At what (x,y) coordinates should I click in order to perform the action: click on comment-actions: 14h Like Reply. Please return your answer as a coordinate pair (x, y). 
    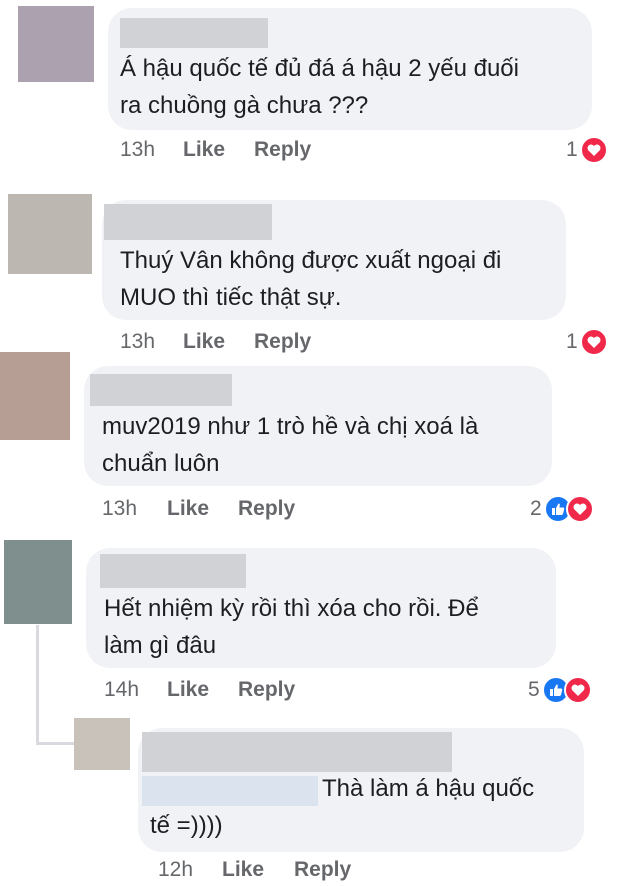
    Looking at the image, I should click on (310, 691).